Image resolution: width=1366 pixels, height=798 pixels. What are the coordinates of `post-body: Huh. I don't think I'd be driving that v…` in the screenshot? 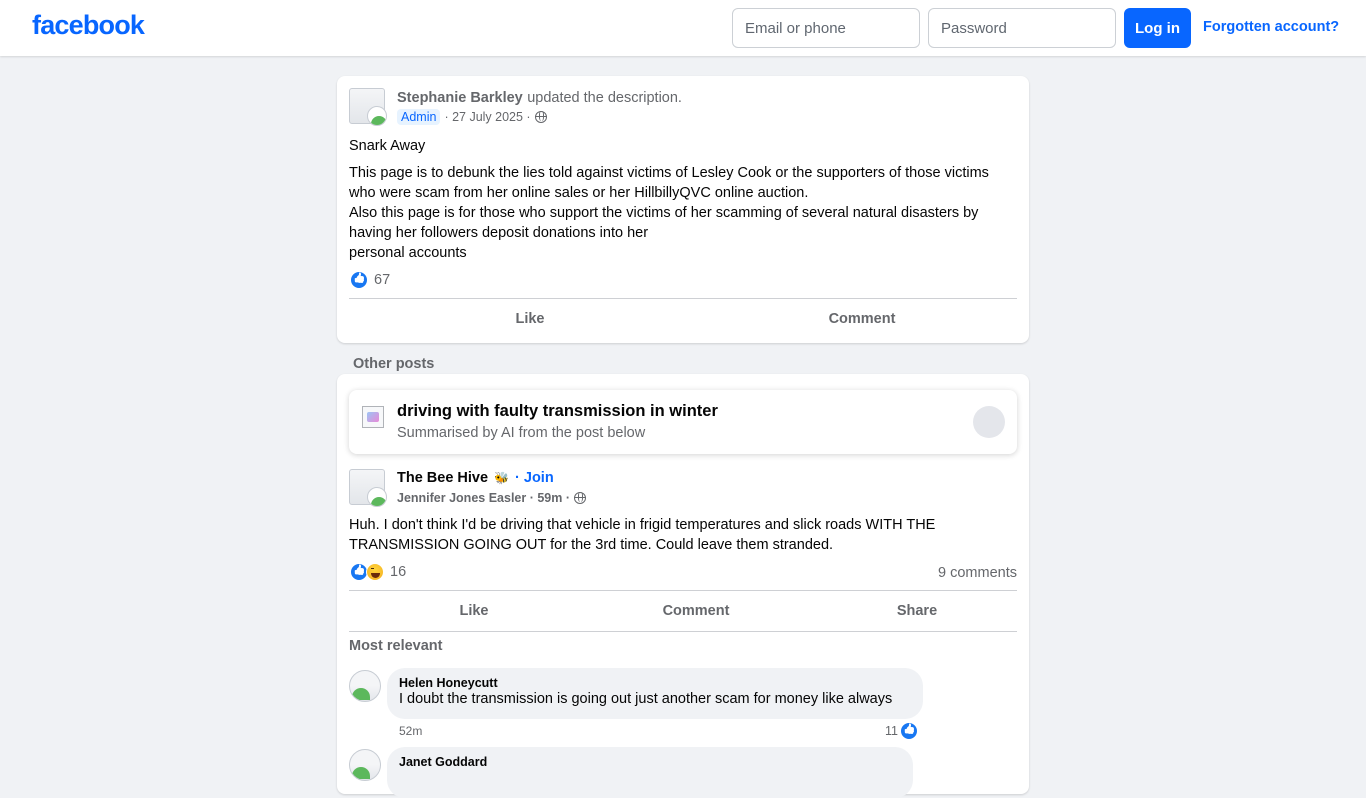 It's located at (642, 535).